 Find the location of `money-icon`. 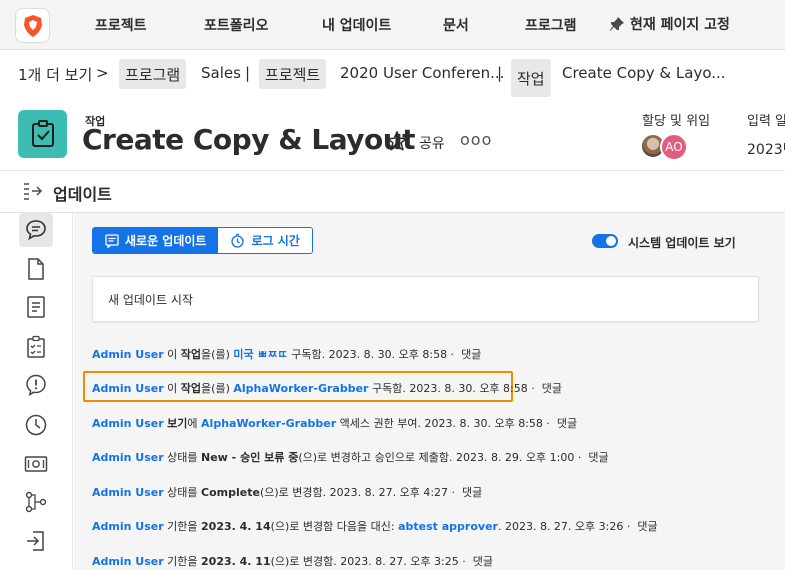

money-icon is located at coordinates (36, 464).